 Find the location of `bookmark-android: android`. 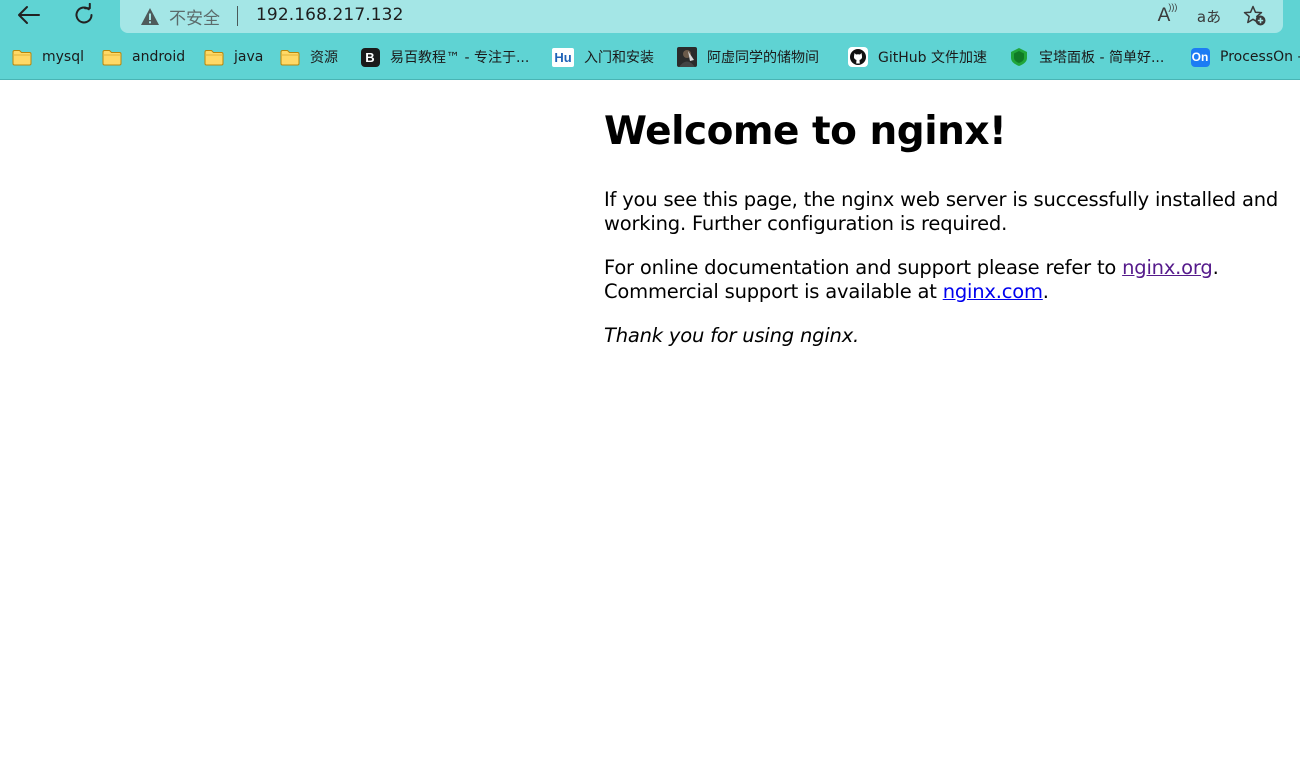

bookmark-android: android is located at coordinates (143, 57).